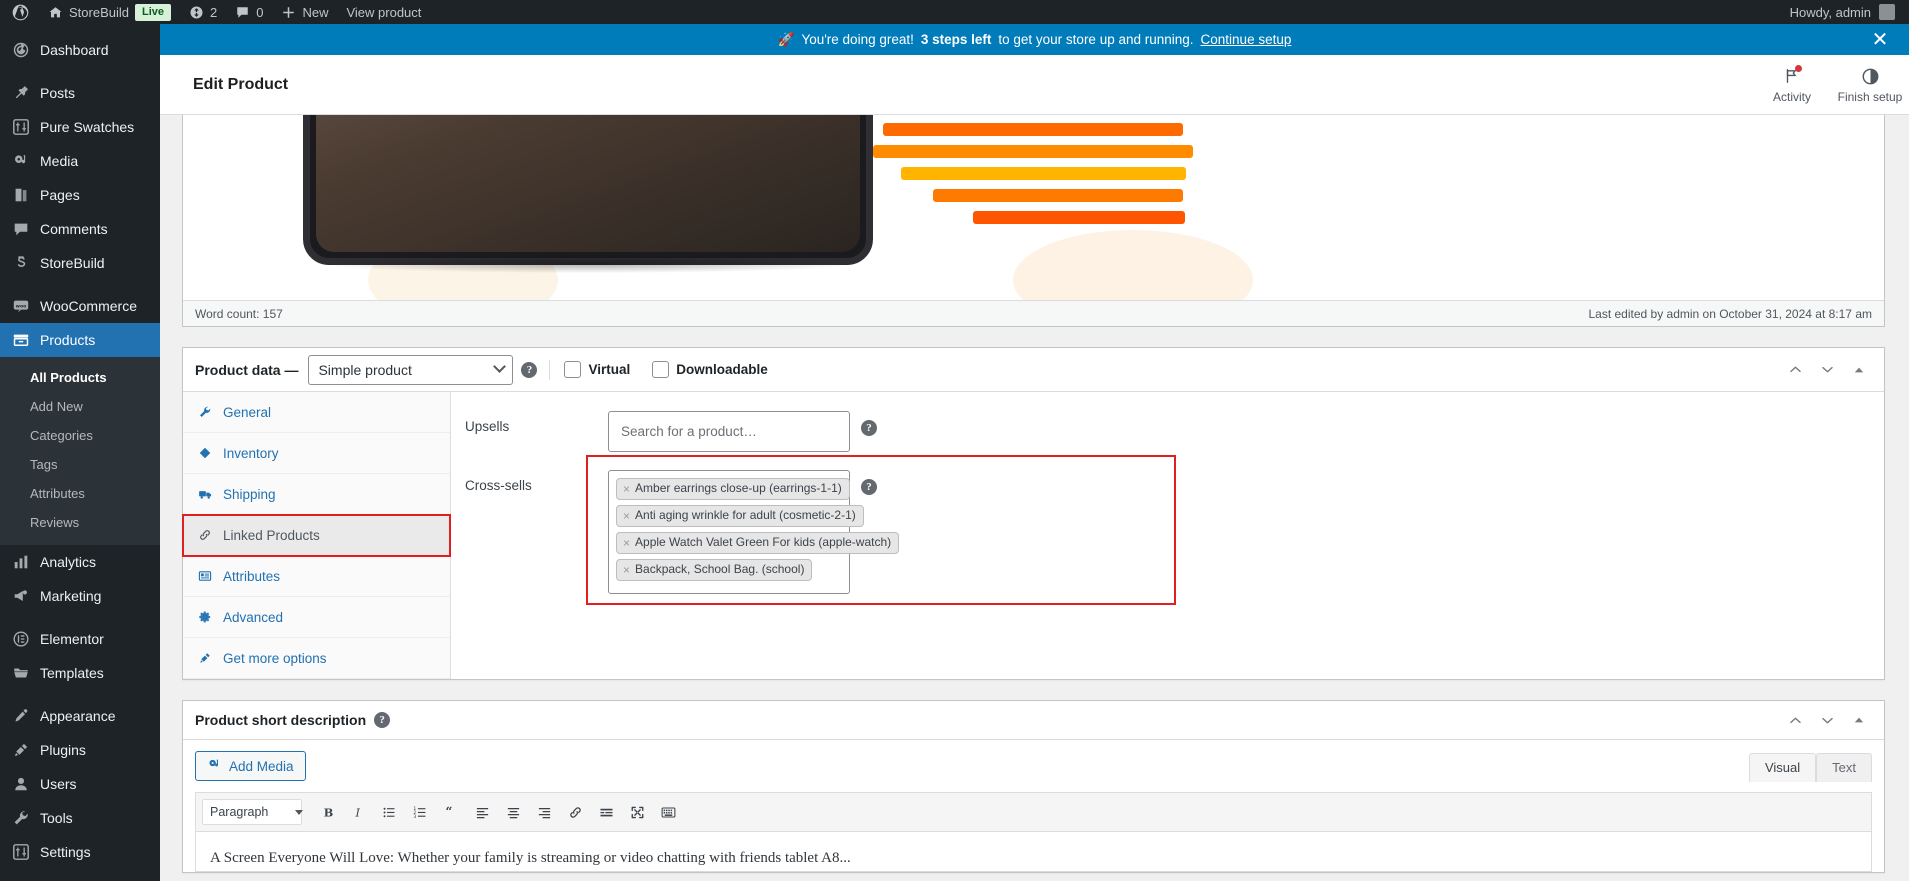  What do you see at coordinates (786, 39) in the screenshot?
I see `rocket-icon: 🚀` at bounding box center [786, 39].